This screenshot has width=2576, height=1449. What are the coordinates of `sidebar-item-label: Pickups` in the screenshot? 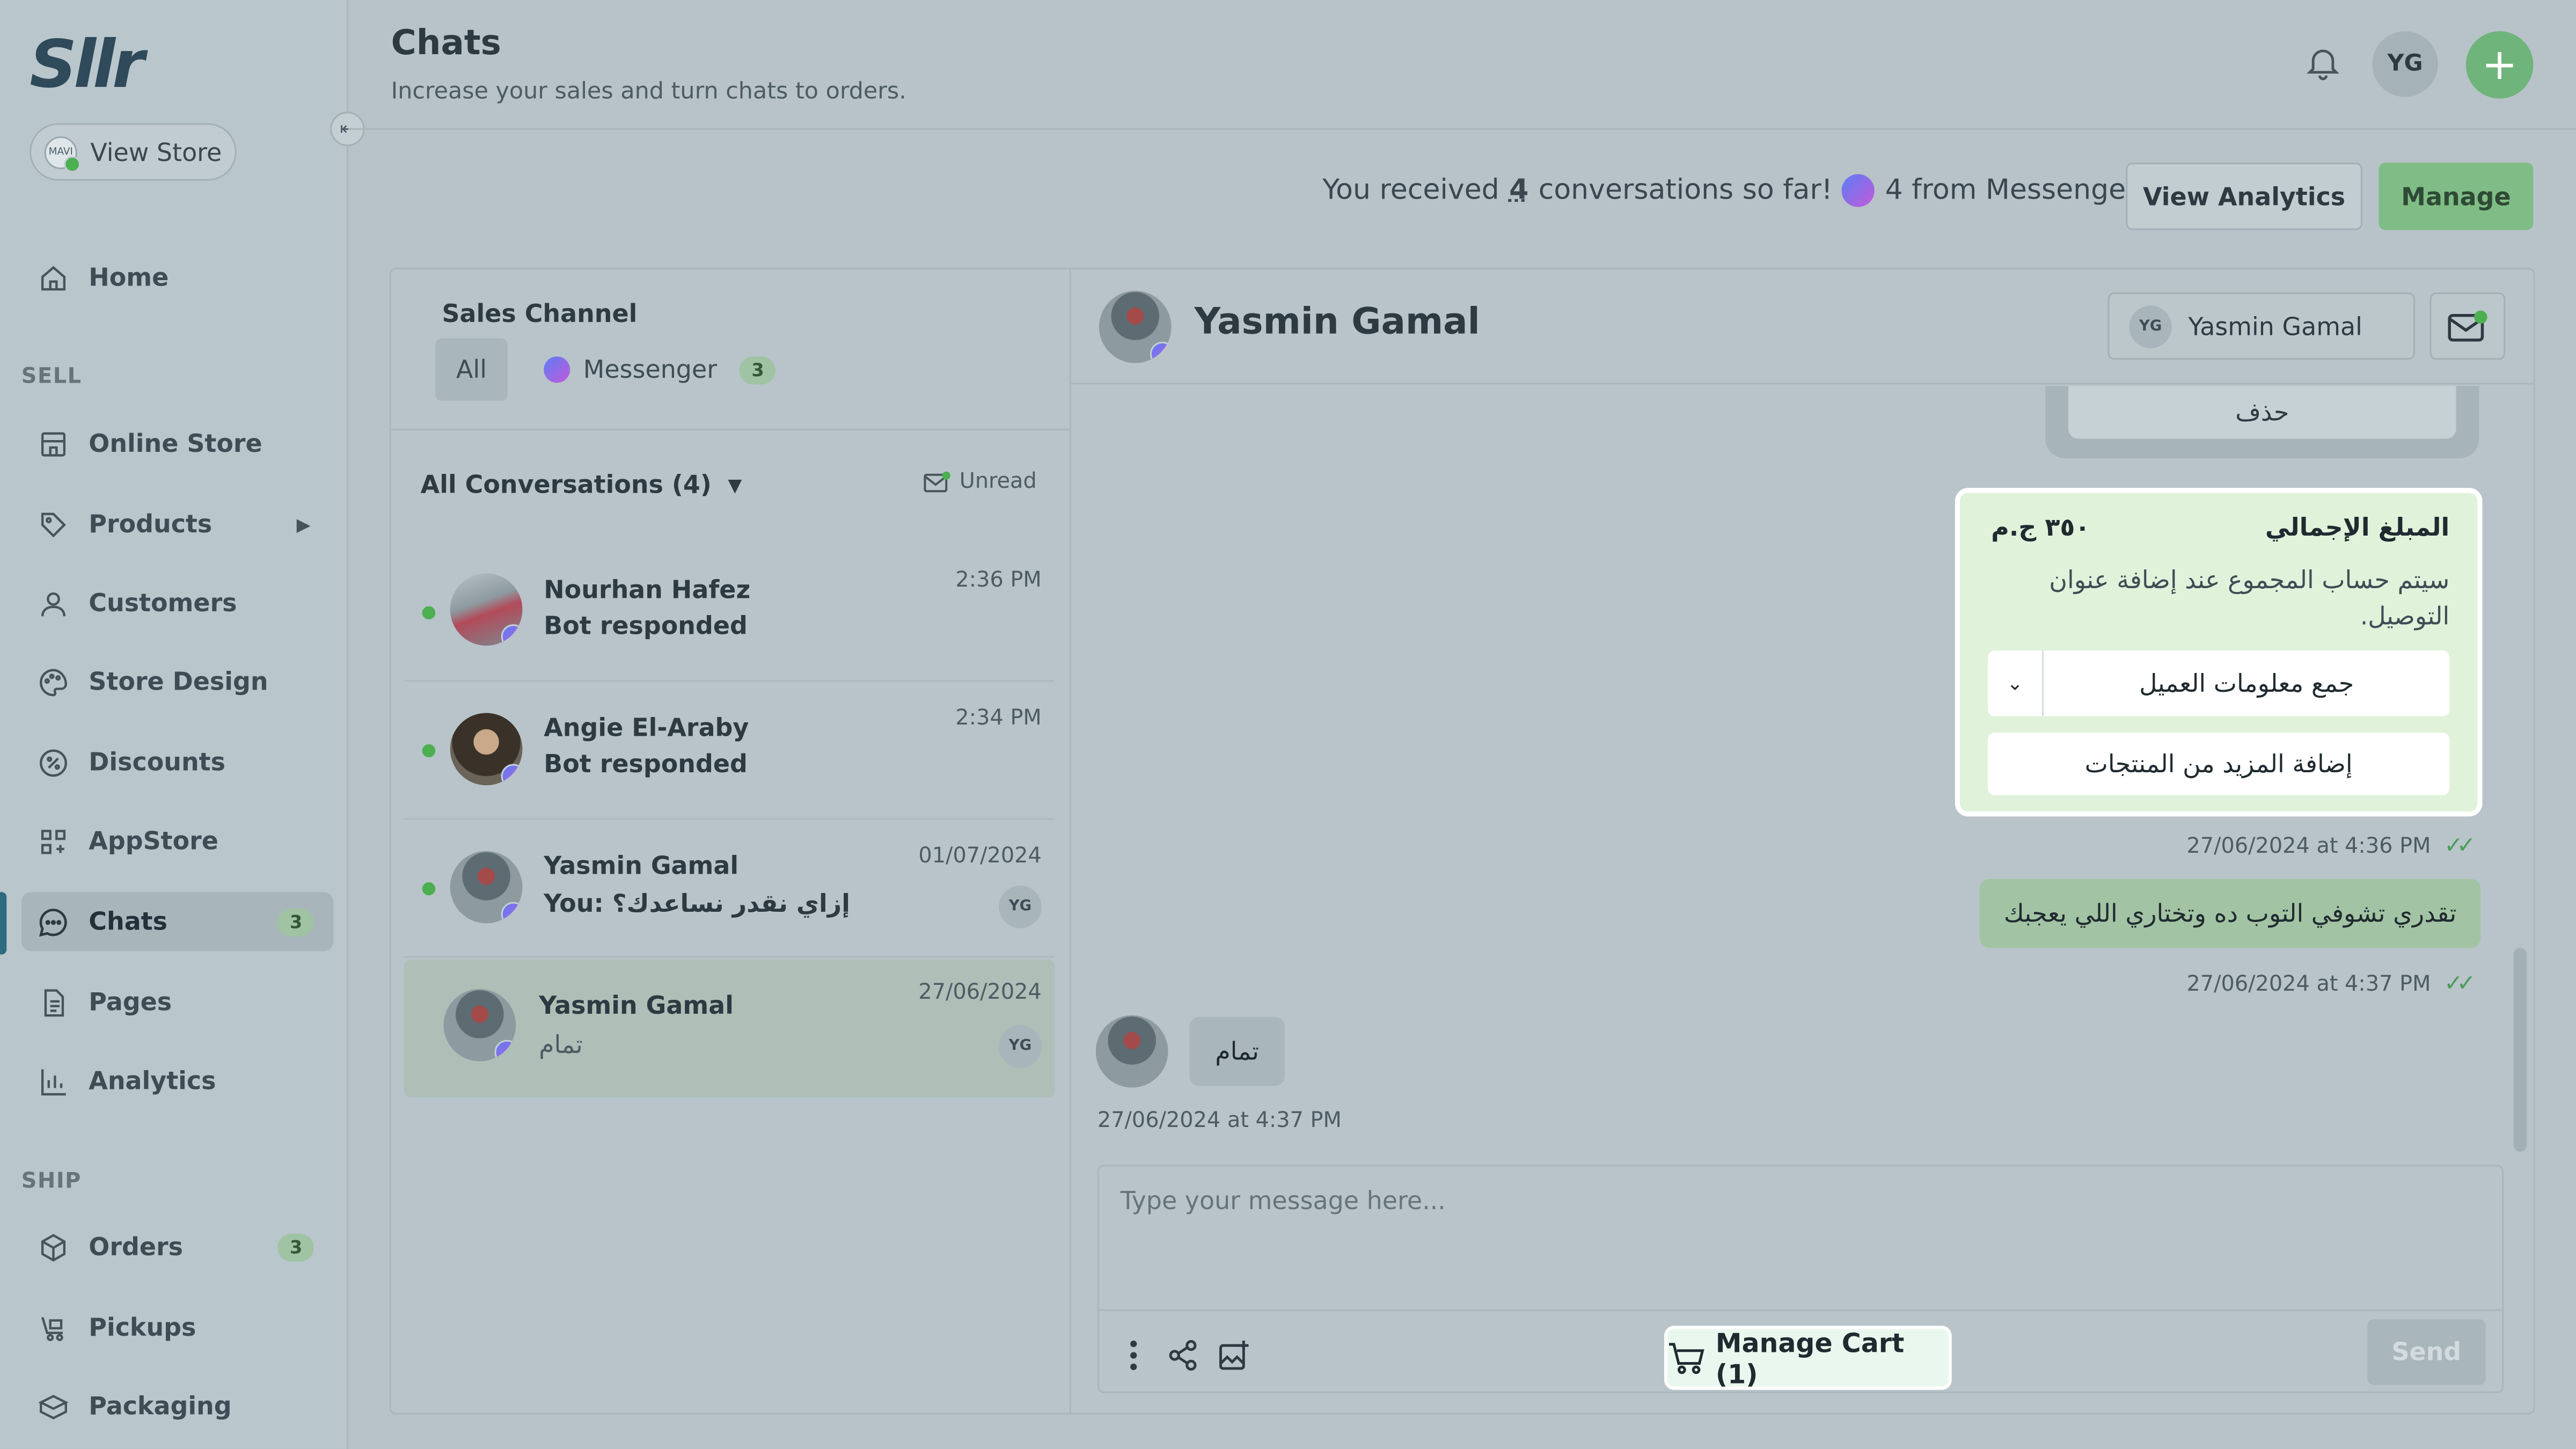 It's located at (142, 1327).